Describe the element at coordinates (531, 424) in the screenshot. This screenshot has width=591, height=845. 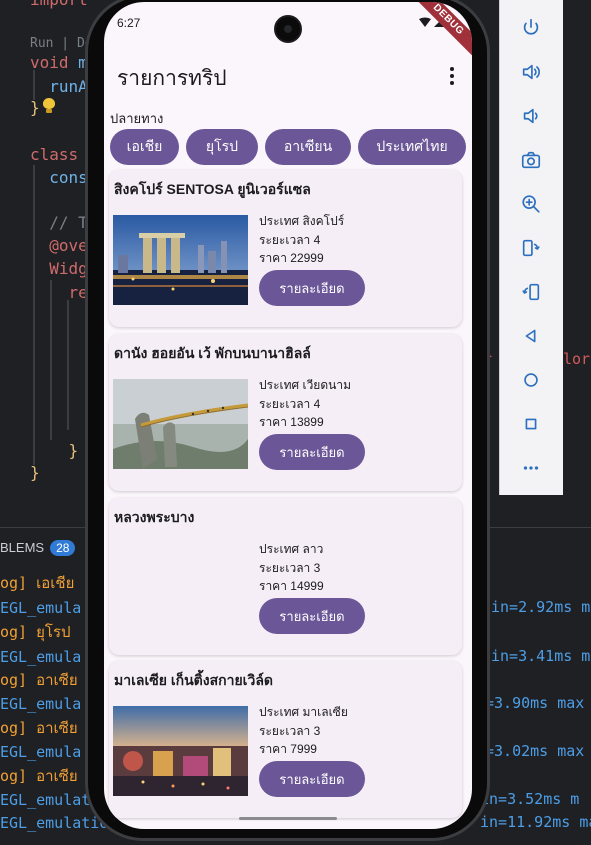
I see `overview-icon` at that location.